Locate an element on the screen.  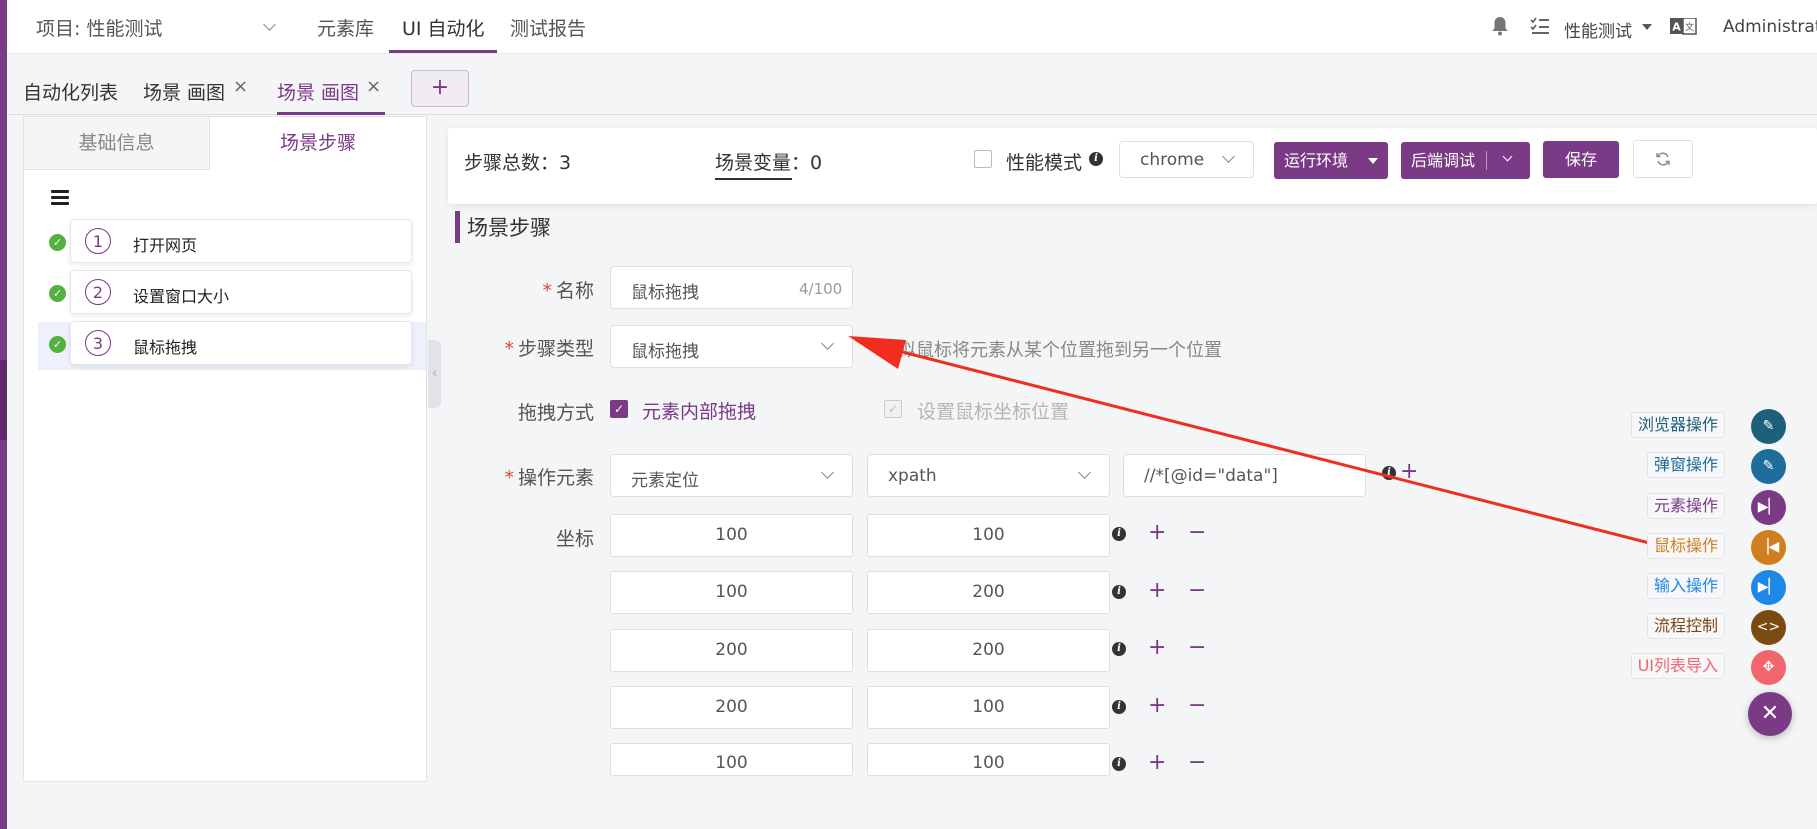
floating-action-label: 元素操作 is located at coordinates (1685, 506).